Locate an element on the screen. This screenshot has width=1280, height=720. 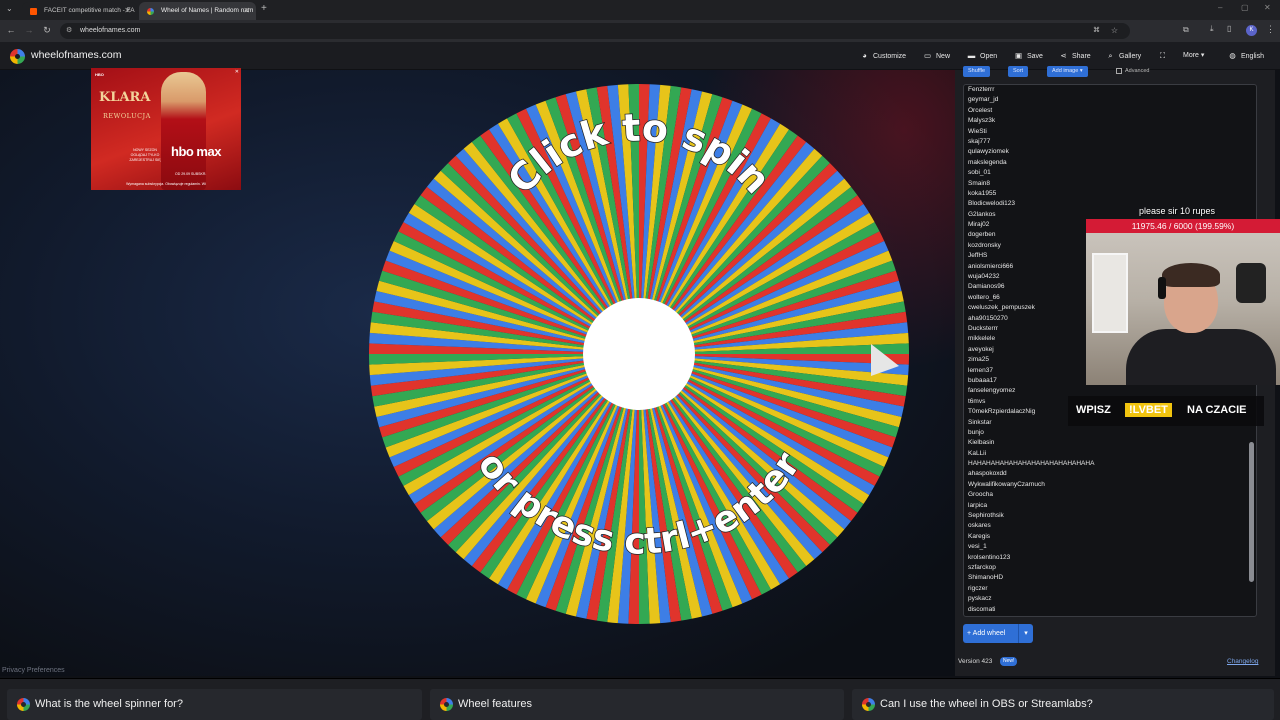
privacy-preferences-link: Privacy Preferences is located at coordinates (33, 670).